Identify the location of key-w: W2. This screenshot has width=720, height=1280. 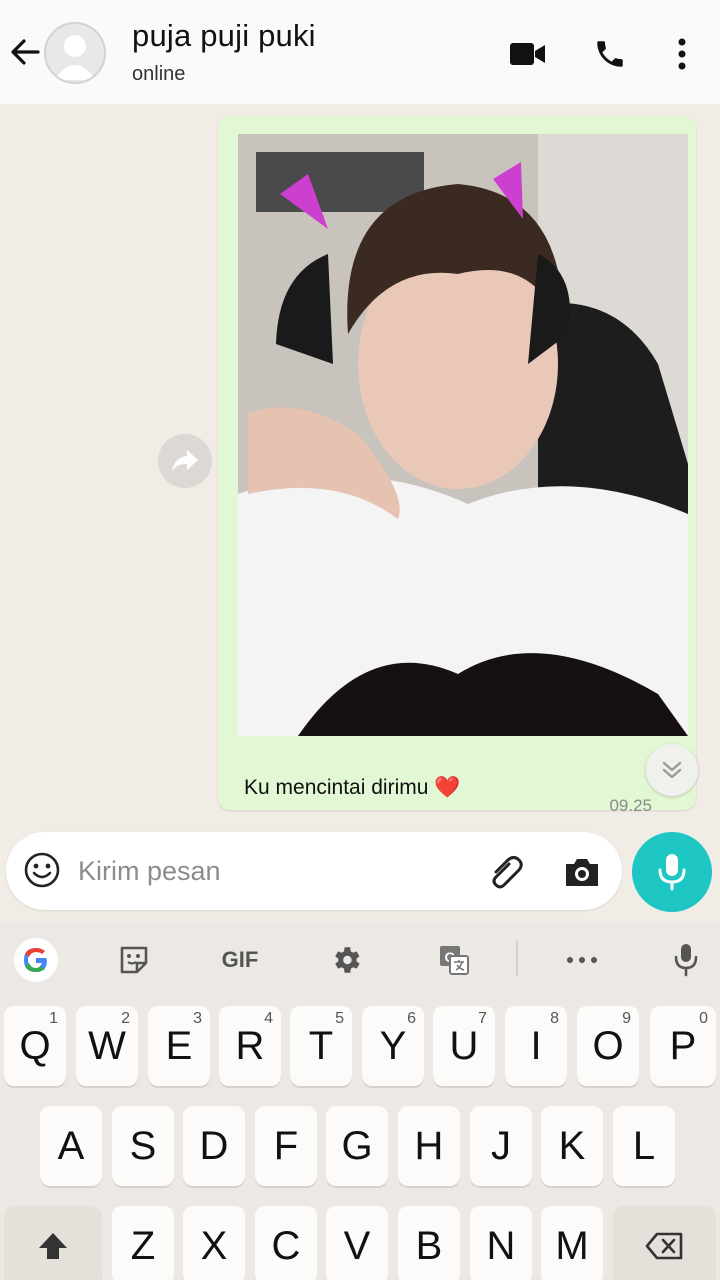
(107, 1046).